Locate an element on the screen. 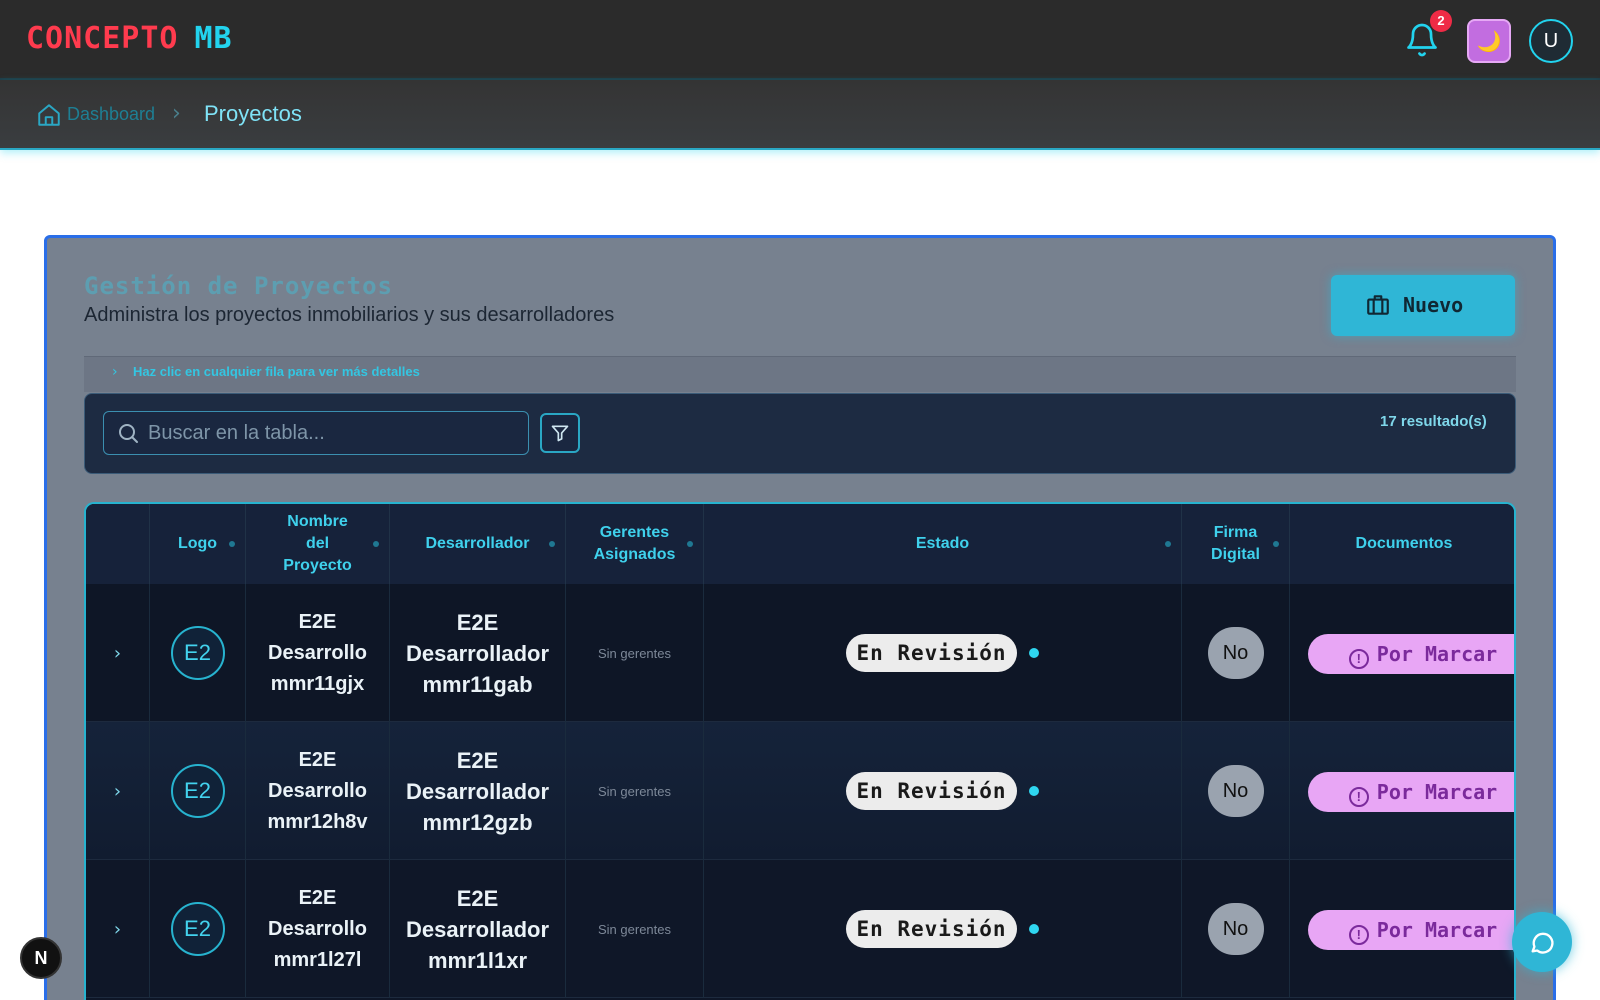 The image size is (1600, 1000). moon-icon: 🌙 is located at coordinates (1489, 41).